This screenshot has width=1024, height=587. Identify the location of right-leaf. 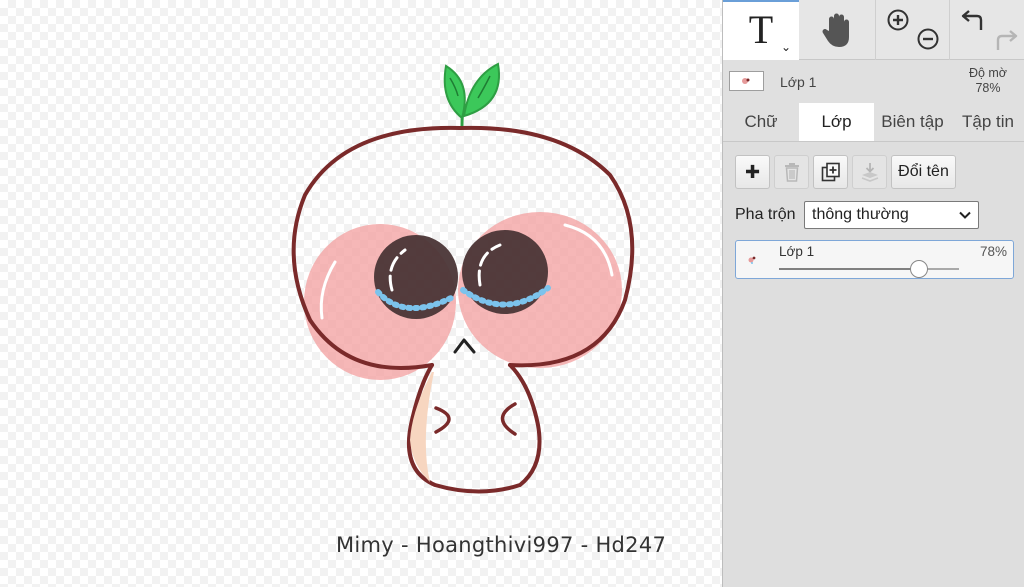
(481, 90).